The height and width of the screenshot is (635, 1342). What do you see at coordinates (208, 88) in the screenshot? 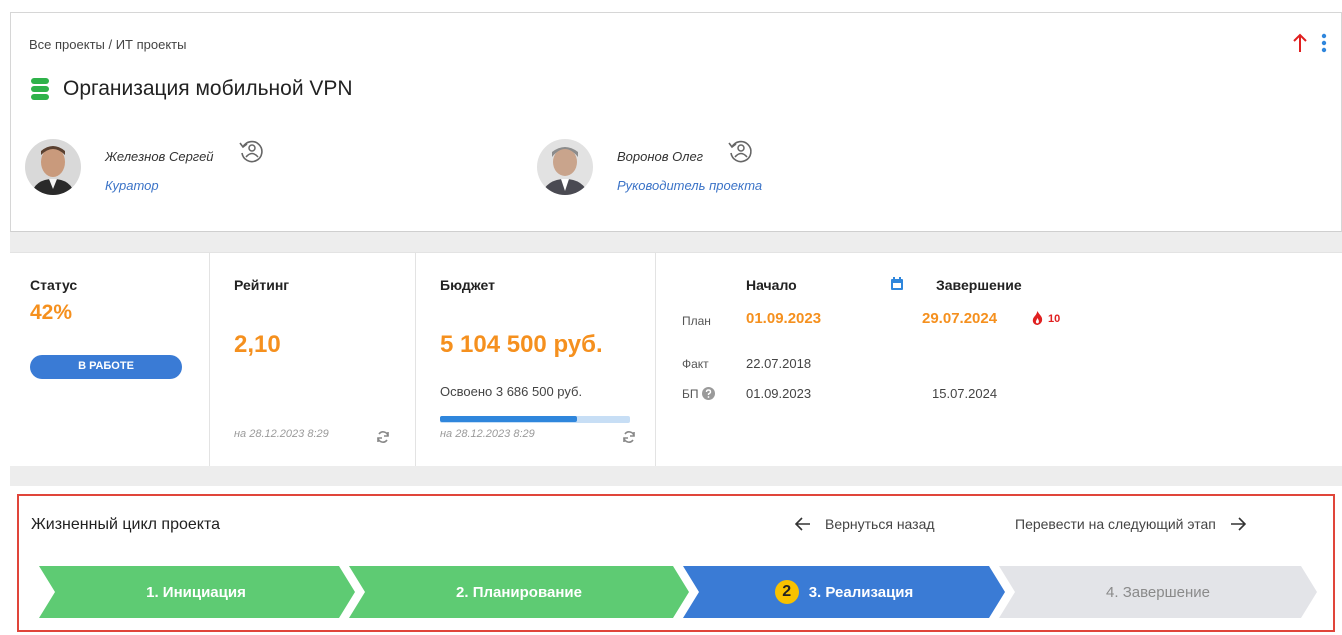
I see `page-title: Организация мобильной VPN` at bounding box center [208, 88].